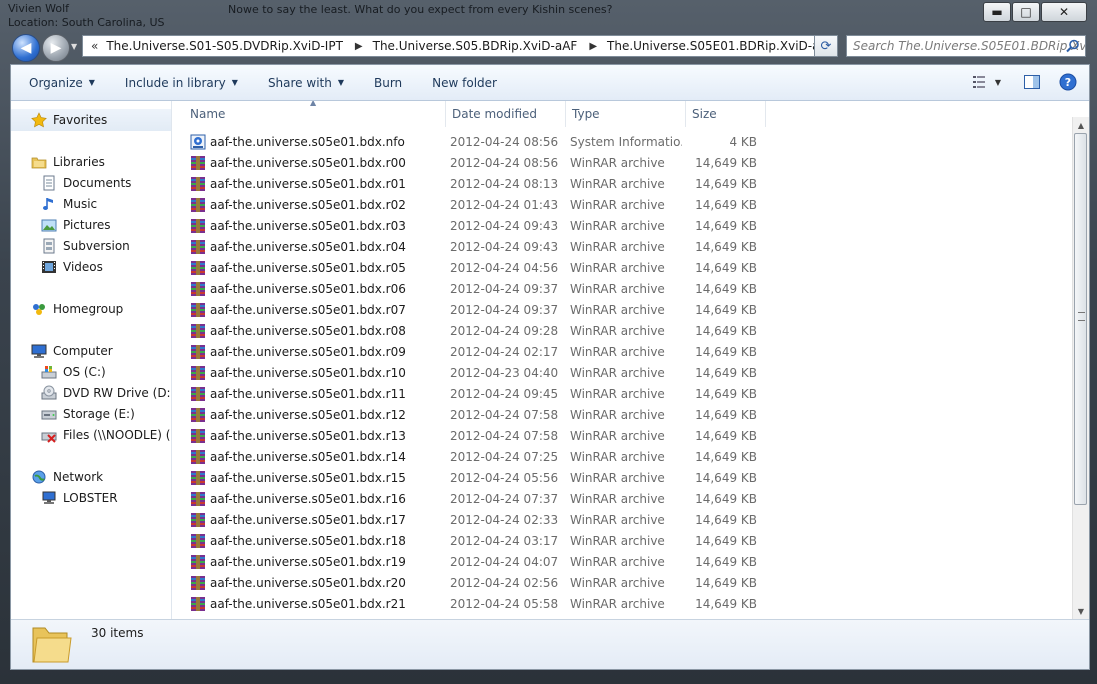 The height and width of the screenshot is (684, 1097). I want to click on burn-button: Burn, so click(388, 82).